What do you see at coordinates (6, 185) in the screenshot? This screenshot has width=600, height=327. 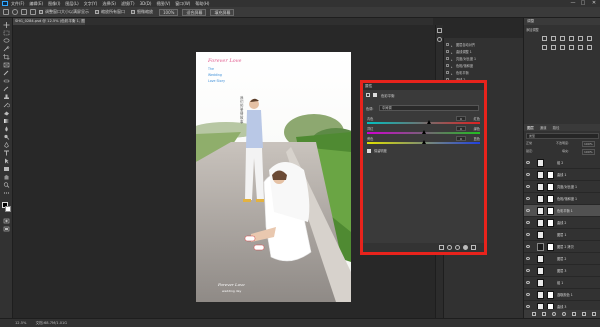 I see `zoom-tool-icon` at bounding box center [6, 185].